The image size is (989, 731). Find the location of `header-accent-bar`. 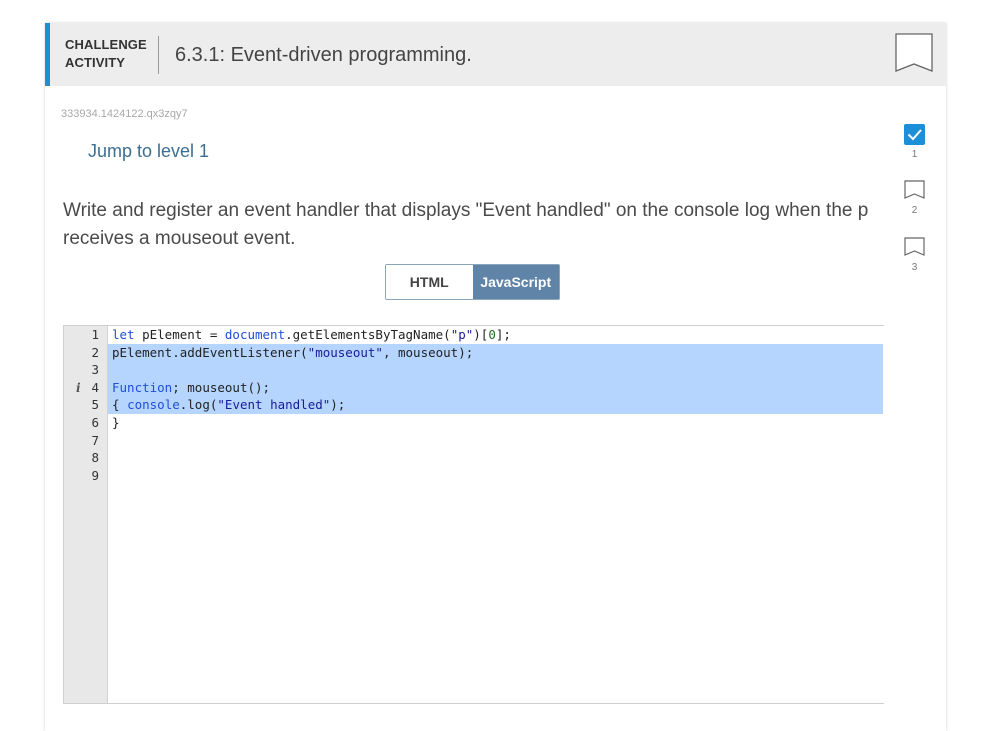

header-accent-bar is located at coordinates (47, 54).